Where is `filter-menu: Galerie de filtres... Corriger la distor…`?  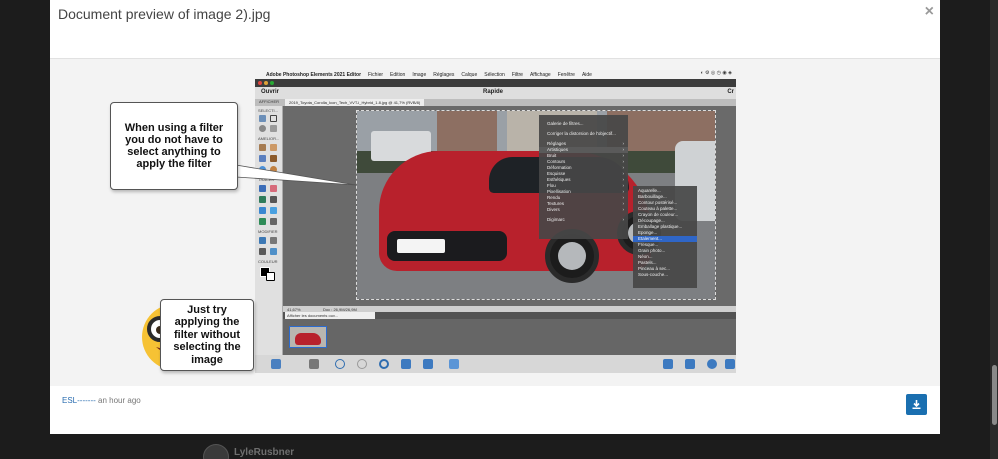
filter-menu: Galerie de filtres... Corriger la distor… is located at coordinates (583, 177).